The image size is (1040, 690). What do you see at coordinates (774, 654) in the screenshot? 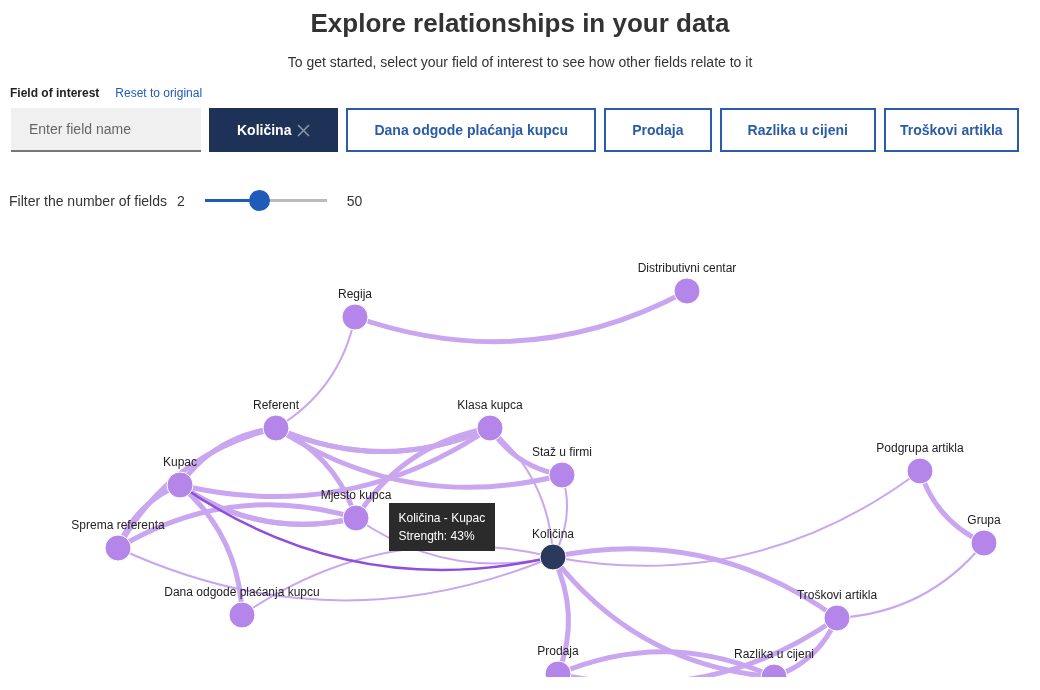
I see `node-label: Razlika u cijeni` at bounding box center [774, 654].